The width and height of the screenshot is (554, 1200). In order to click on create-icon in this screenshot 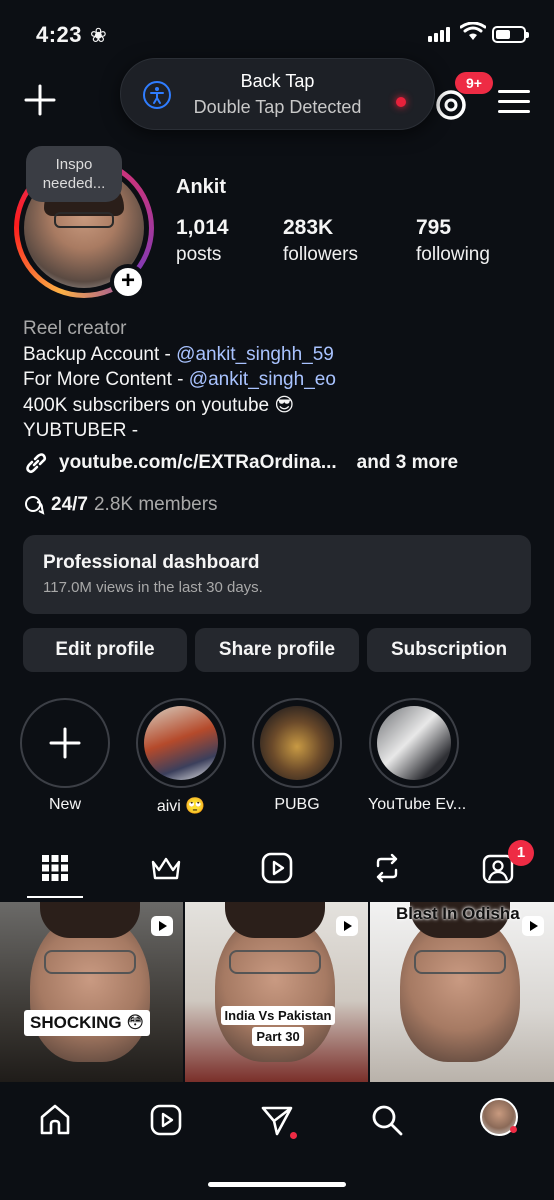, I will do `click(40, 100)`.